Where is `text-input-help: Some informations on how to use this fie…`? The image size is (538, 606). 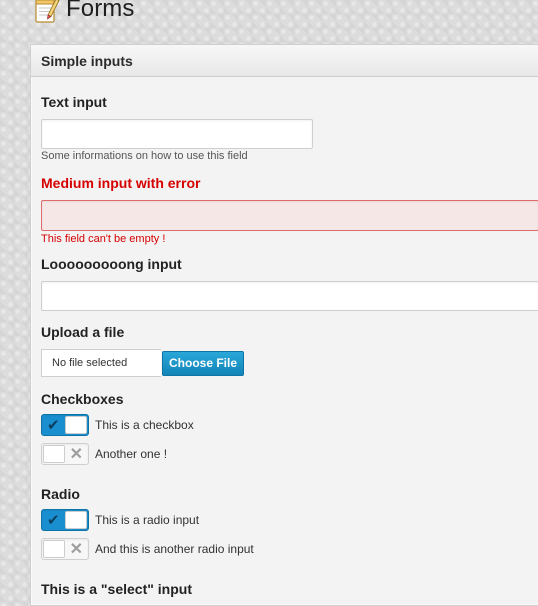 text-input-help: Some informations on how to use this fie… is located at coordinates (144, 156).